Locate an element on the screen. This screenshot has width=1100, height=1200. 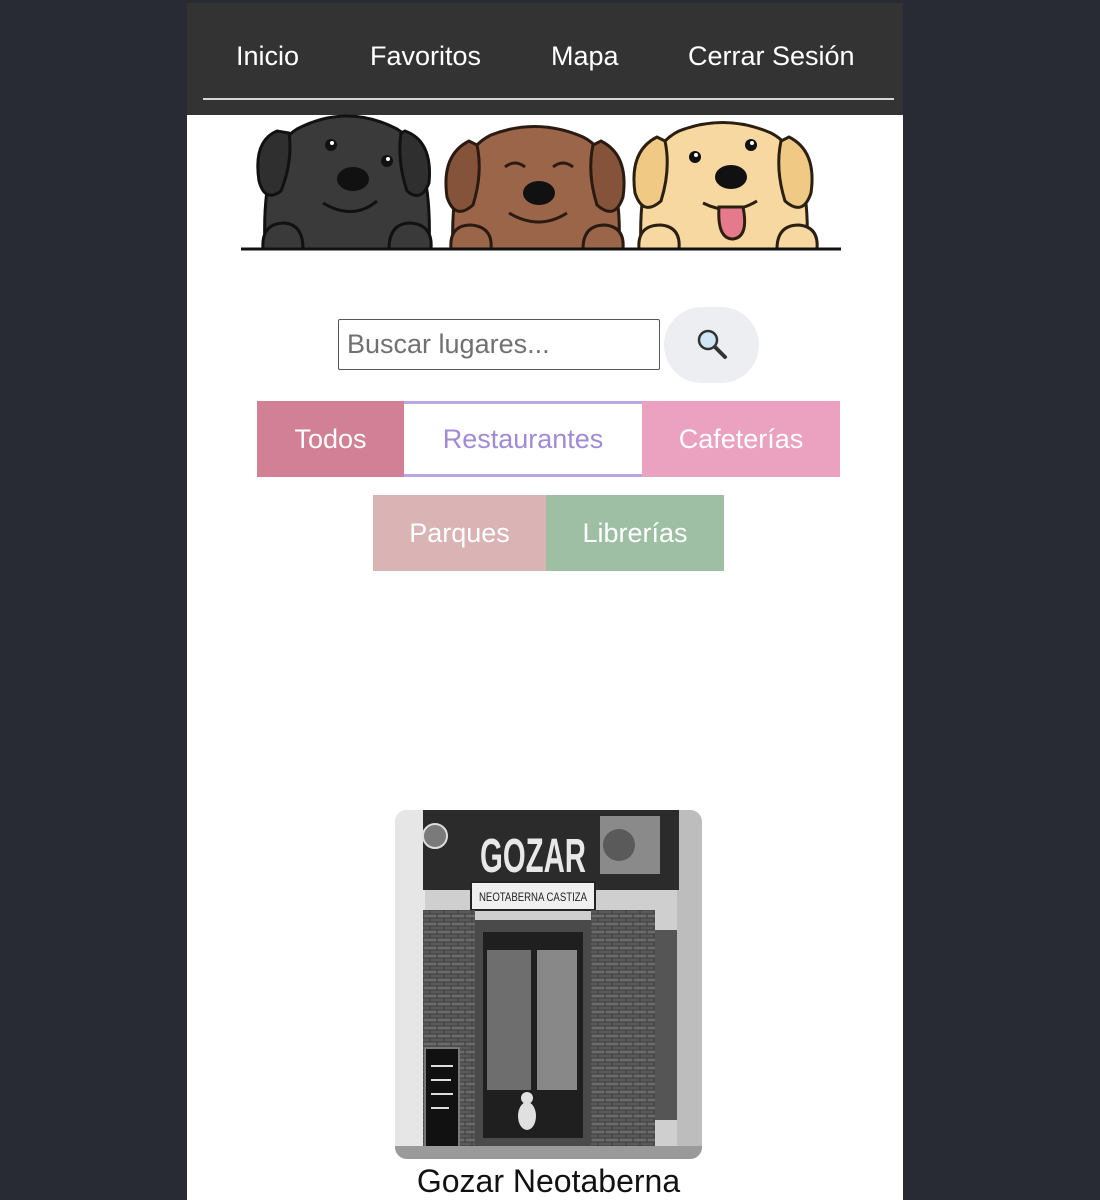
filter-restaurantes: Restaurantes is located at coordinates (523, 439).